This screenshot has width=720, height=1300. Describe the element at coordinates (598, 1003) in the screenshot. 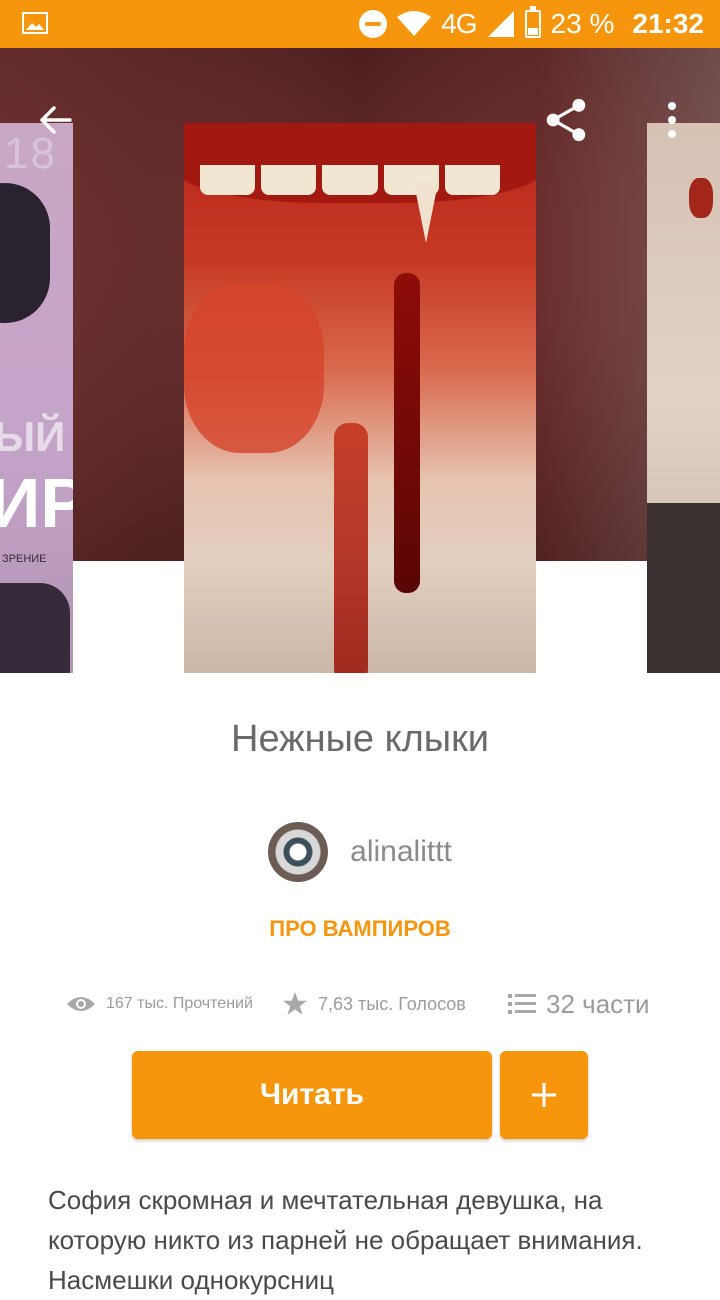

I see `parts-count: 32 части` at that location.